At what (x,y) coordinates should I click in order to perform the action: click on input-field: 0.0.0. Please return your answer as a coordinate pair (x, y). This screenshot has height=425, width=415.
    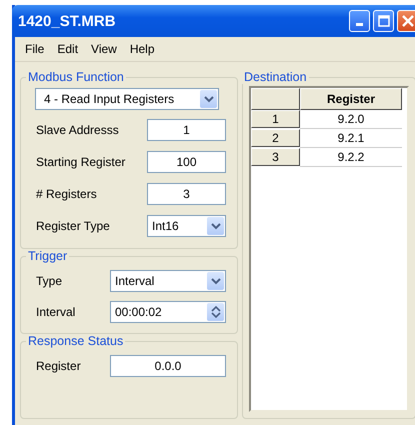
    Looking at the image, I should click on (168, 365).